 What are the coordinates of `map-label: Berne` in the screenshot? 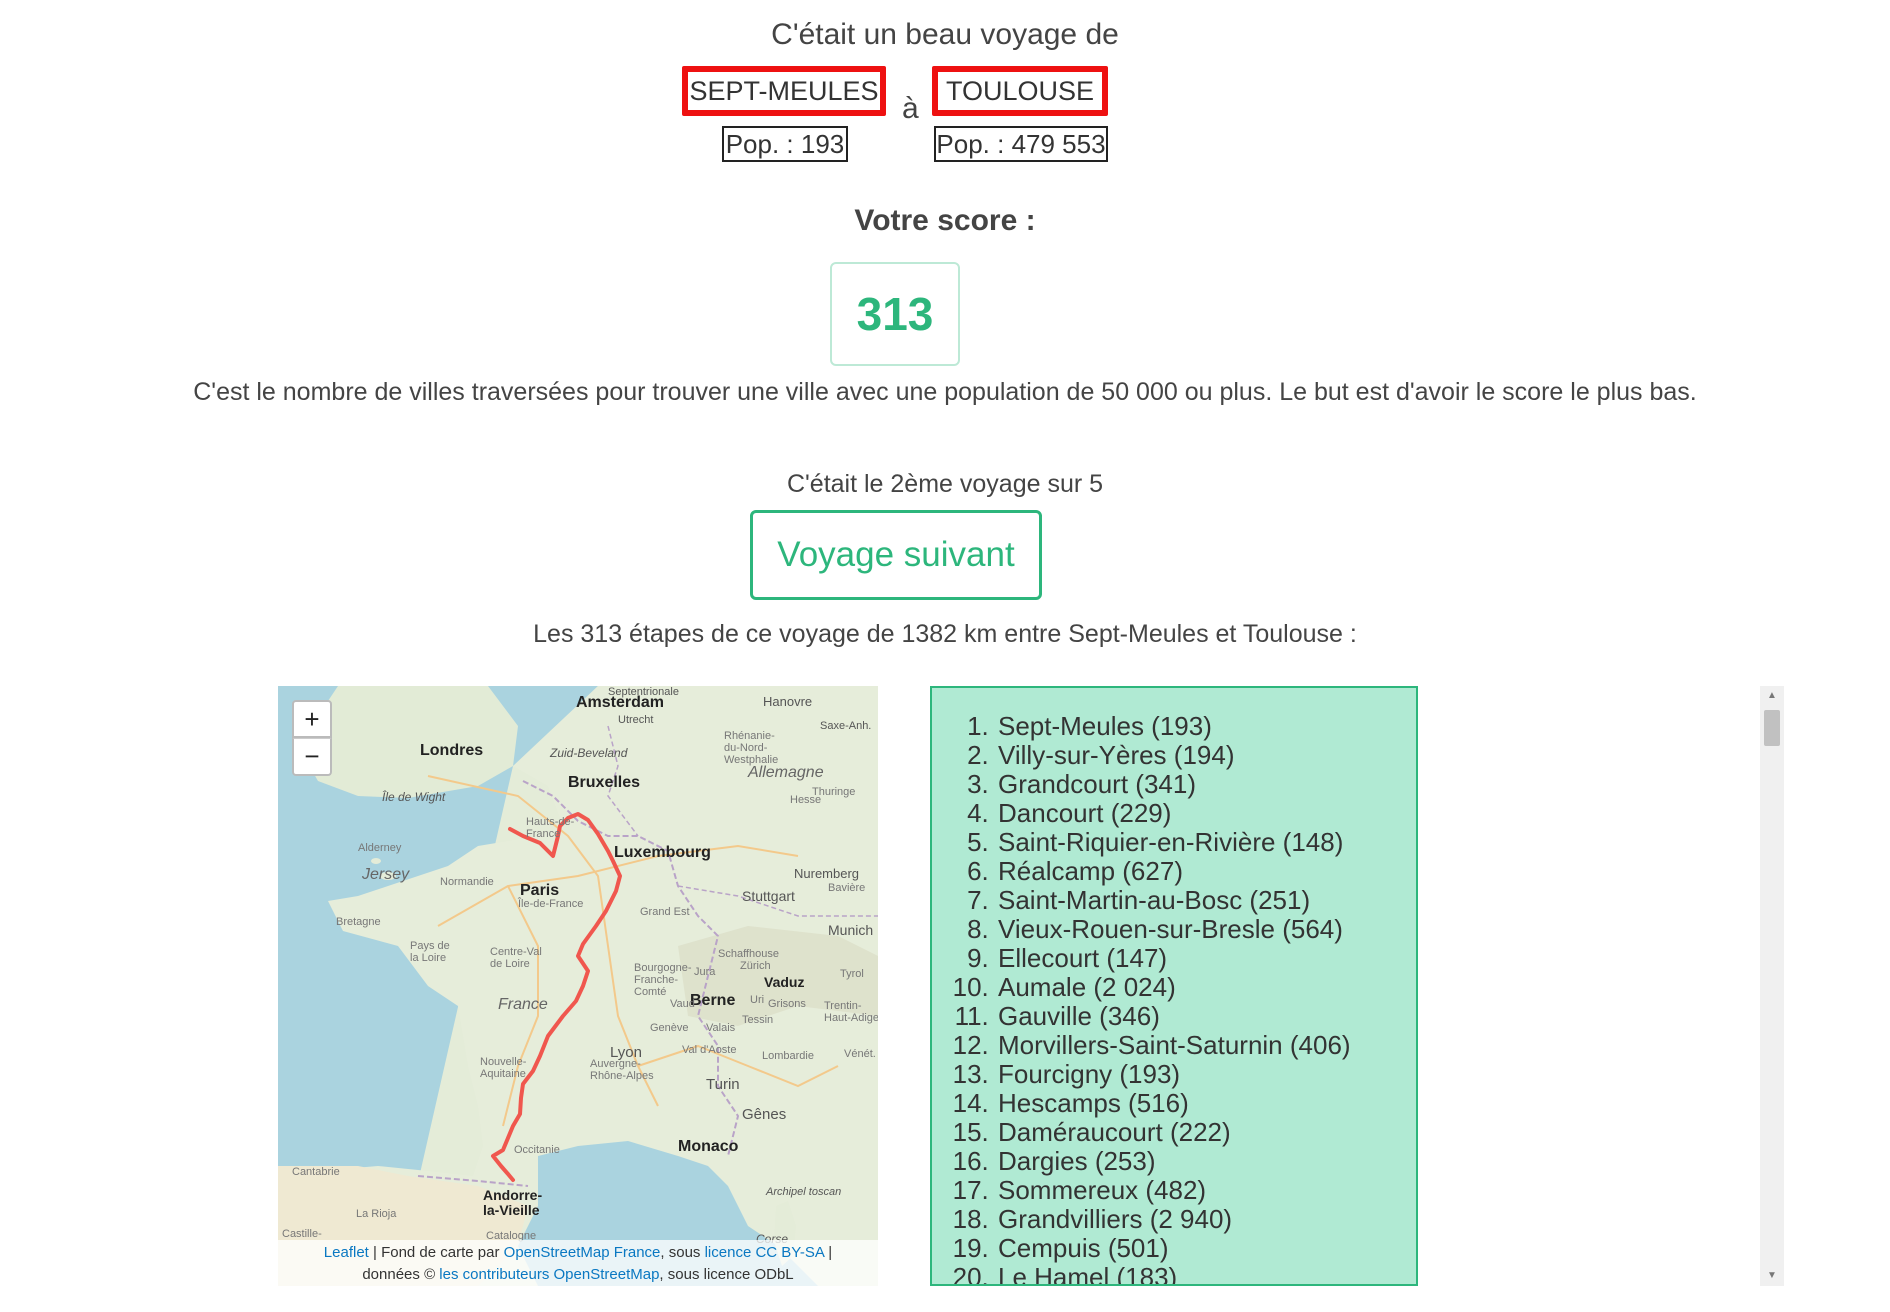 It's located at (713, 1000).